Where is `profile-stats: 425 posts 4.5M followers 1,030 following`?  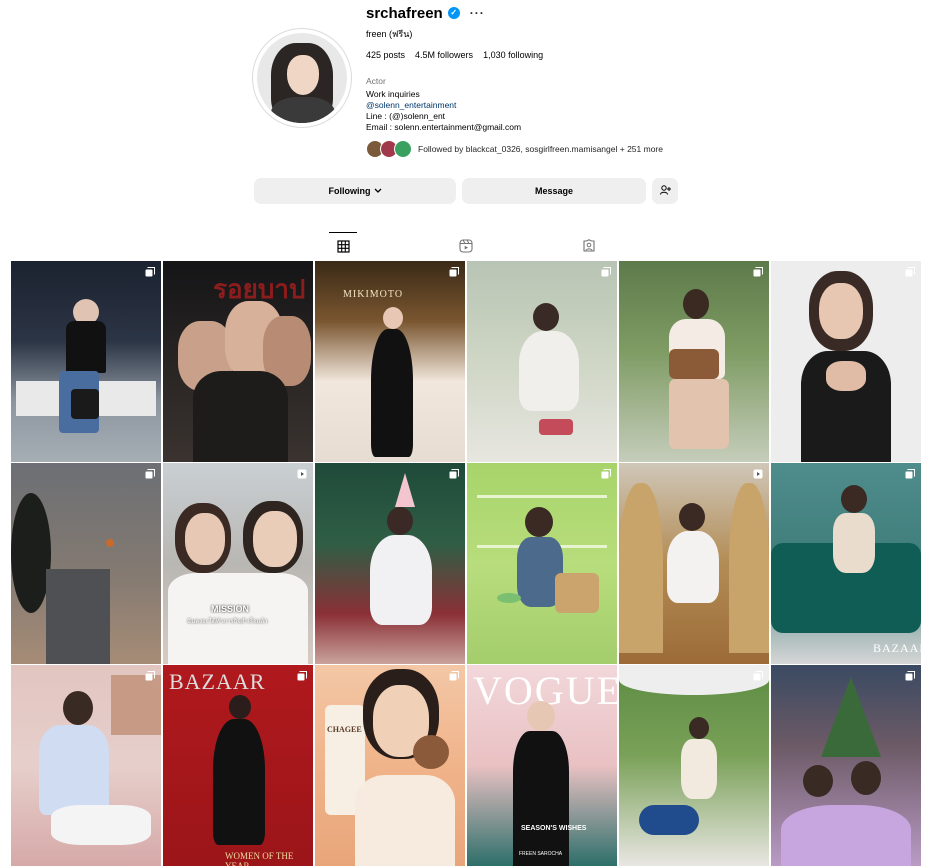
profile-stats: 425 posts 4.5M followers 1,030 following is located at coordinates (586, 55).